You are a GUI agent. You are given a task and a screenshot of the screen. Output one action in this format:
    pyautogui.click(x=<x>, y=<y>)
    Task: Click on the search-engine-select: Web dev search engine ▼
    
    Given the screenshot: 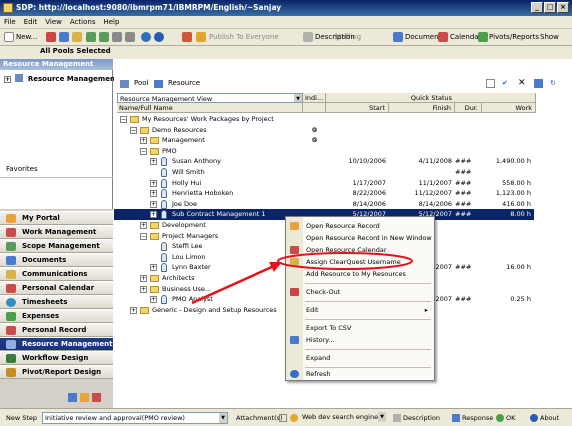 What is the action you would take?
    pyautogui.click(x=343, y=418)
    